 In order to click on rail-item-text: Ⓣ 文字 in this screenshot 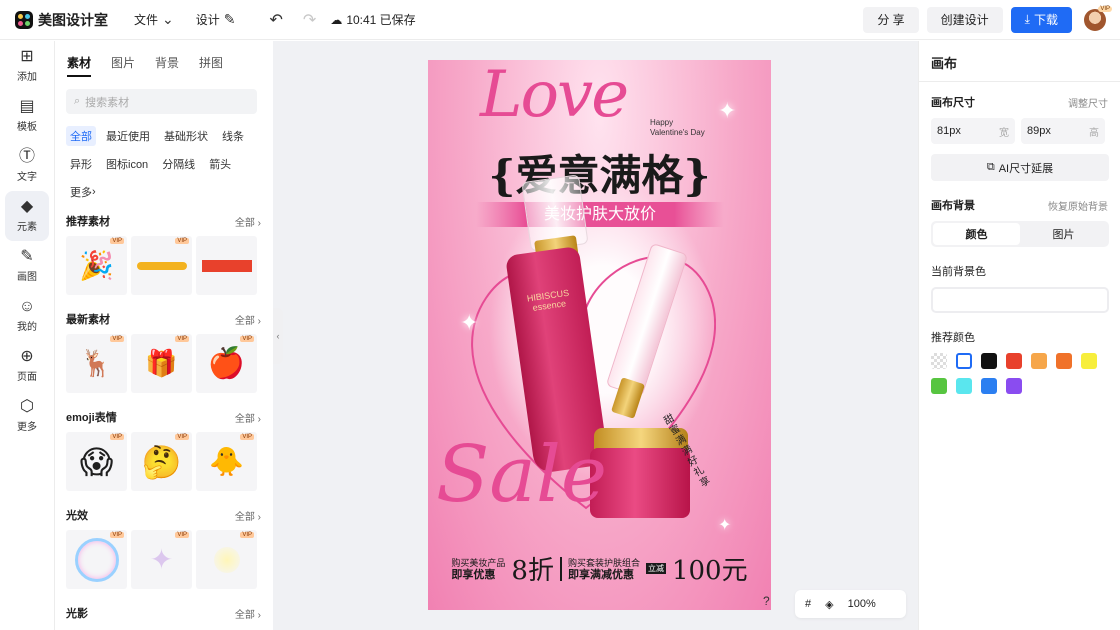, I will do `click(27, 166)`.